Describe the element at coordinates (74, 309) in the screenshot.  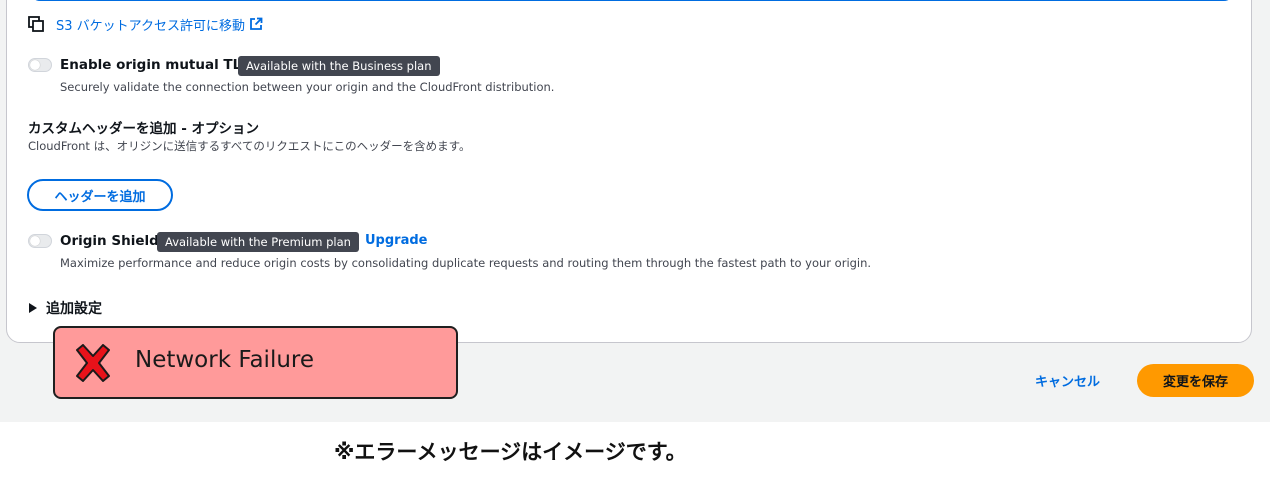
I see `additional-settings-label: 追加設定` at that location.